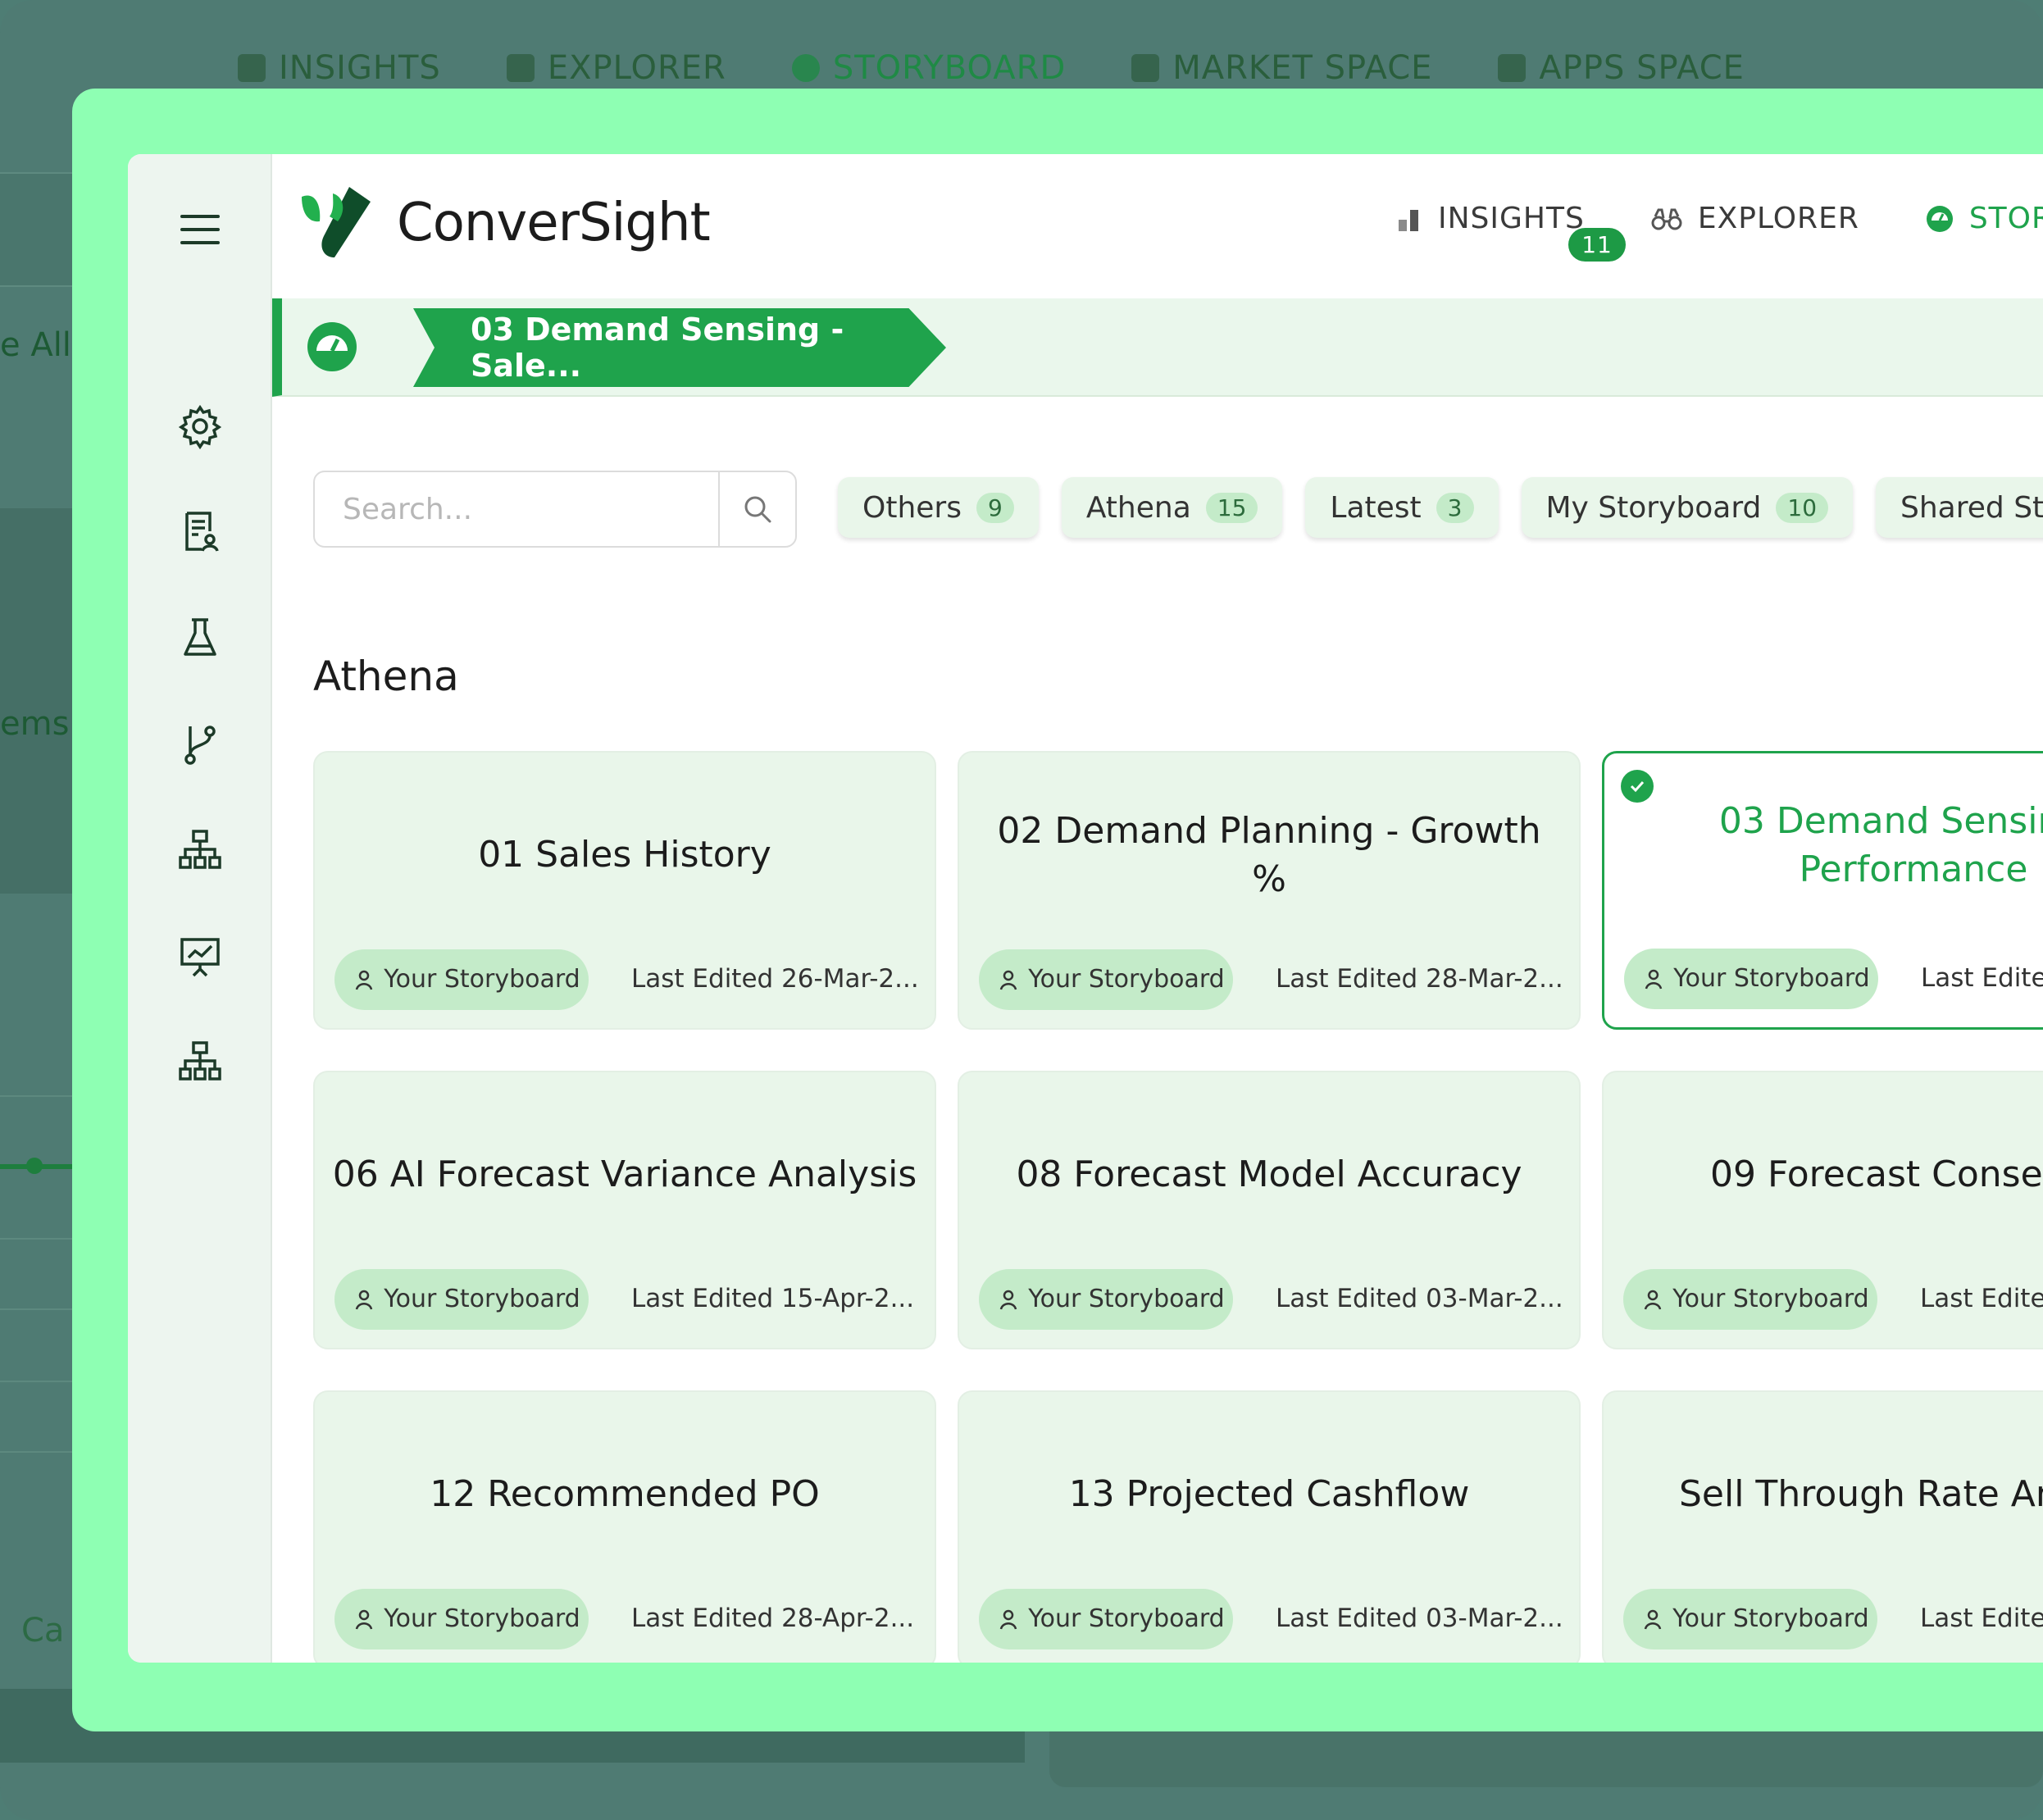 The height and width of the screenshot is (1820, 2043). I want to click on hierarchy-icon, so click(200, 849).